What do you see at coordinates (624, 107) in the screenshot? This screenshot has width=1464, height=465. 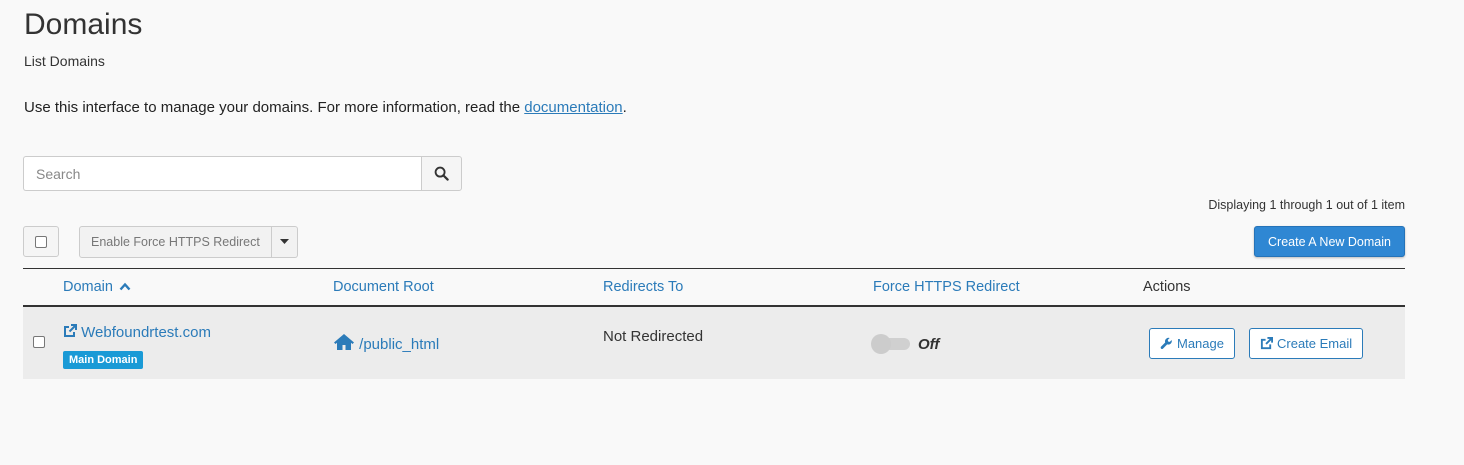 I see `intro-period: .` at bounding box center [624, 107].